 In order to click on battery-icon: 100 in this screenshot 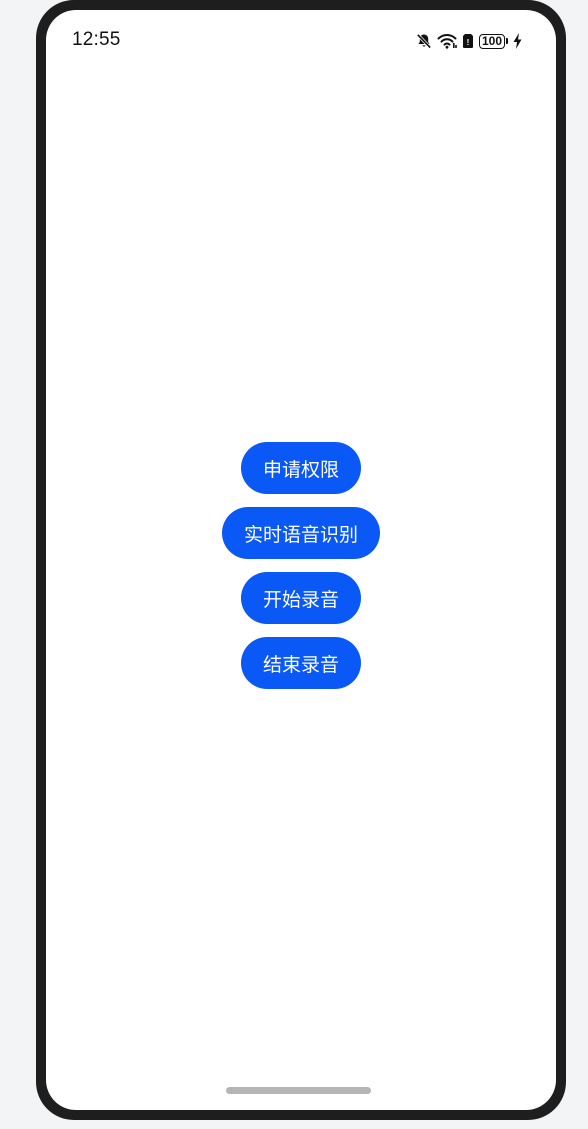, I will do `click(493, 41)`.